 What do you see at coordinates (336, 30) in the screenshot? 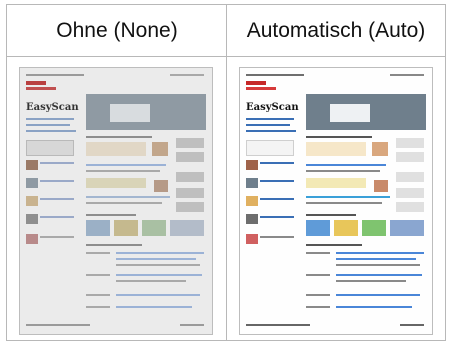
I see `column-header-auto: Automatisch (Auto)` at bounding box center [336, 30].